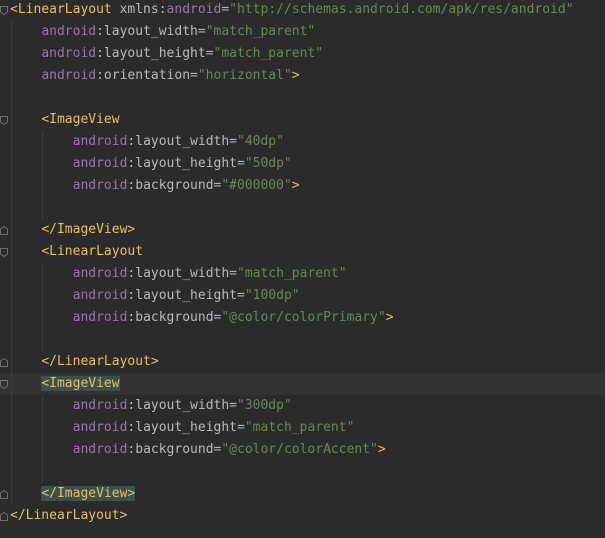 The height and width of the screenshot is (538, 605). What do you see at coordinates (198, 450) in the screenshot?
I see `code-text: android:background="@color/colorAccent">` at bounding box center [198, 450].